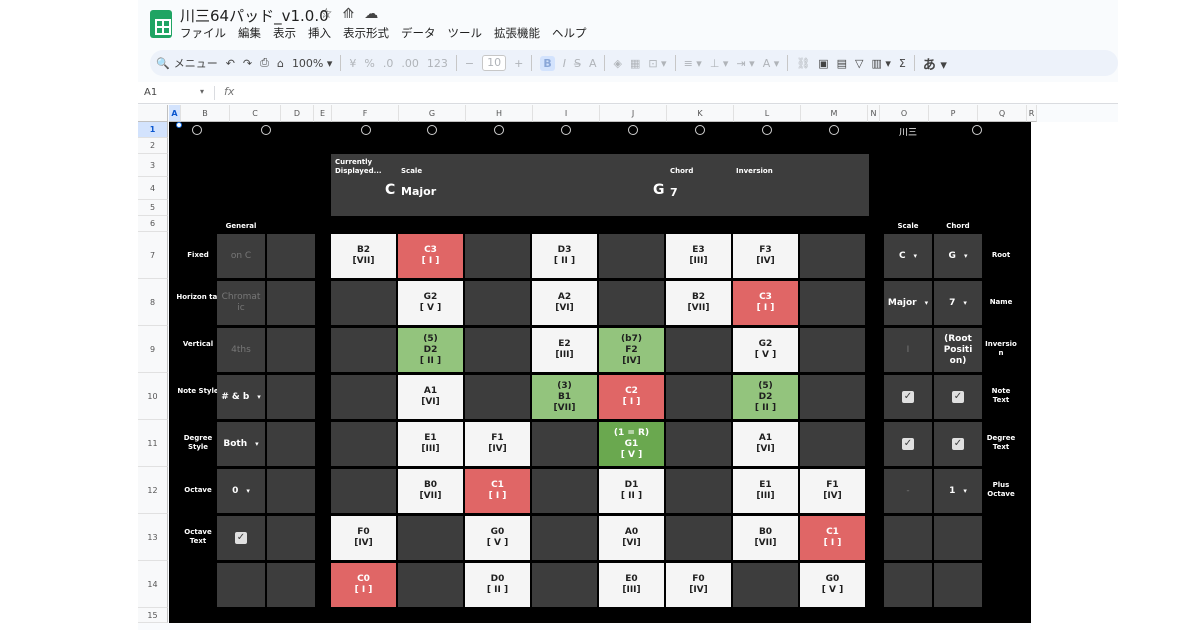  Describe the element at coordinates (153, 396) in the screenshot. I see `row-header-10: 10` at that location.